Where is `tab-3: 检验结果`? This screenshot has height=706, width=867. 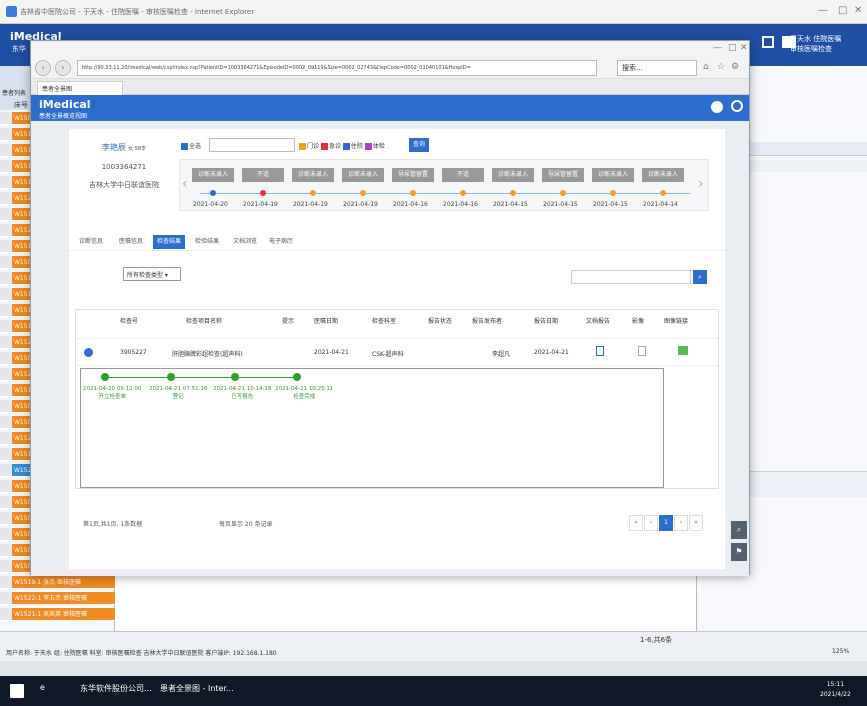 tab-3: 检验结果 is located at coordinates (207, 242).